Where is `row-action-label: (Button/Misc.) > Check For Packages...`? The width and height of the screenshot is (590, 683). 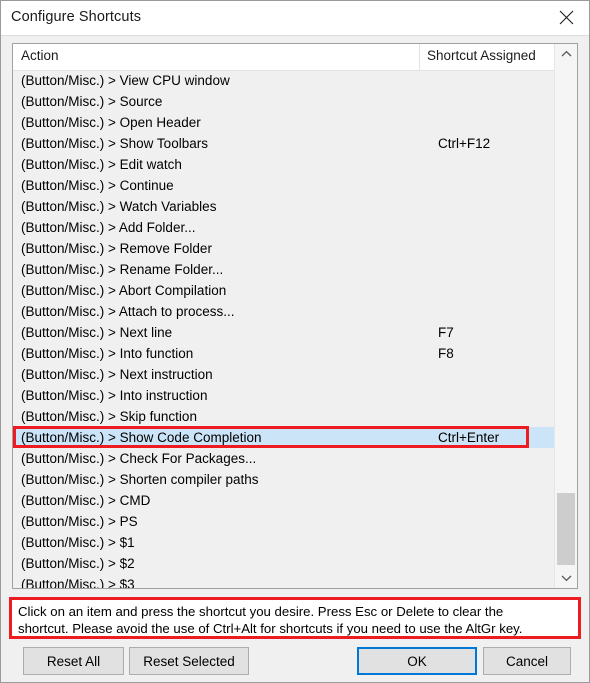
row-action-label: (Button/Misc.) > Check For Packages... is located at coordinates (139, 458).